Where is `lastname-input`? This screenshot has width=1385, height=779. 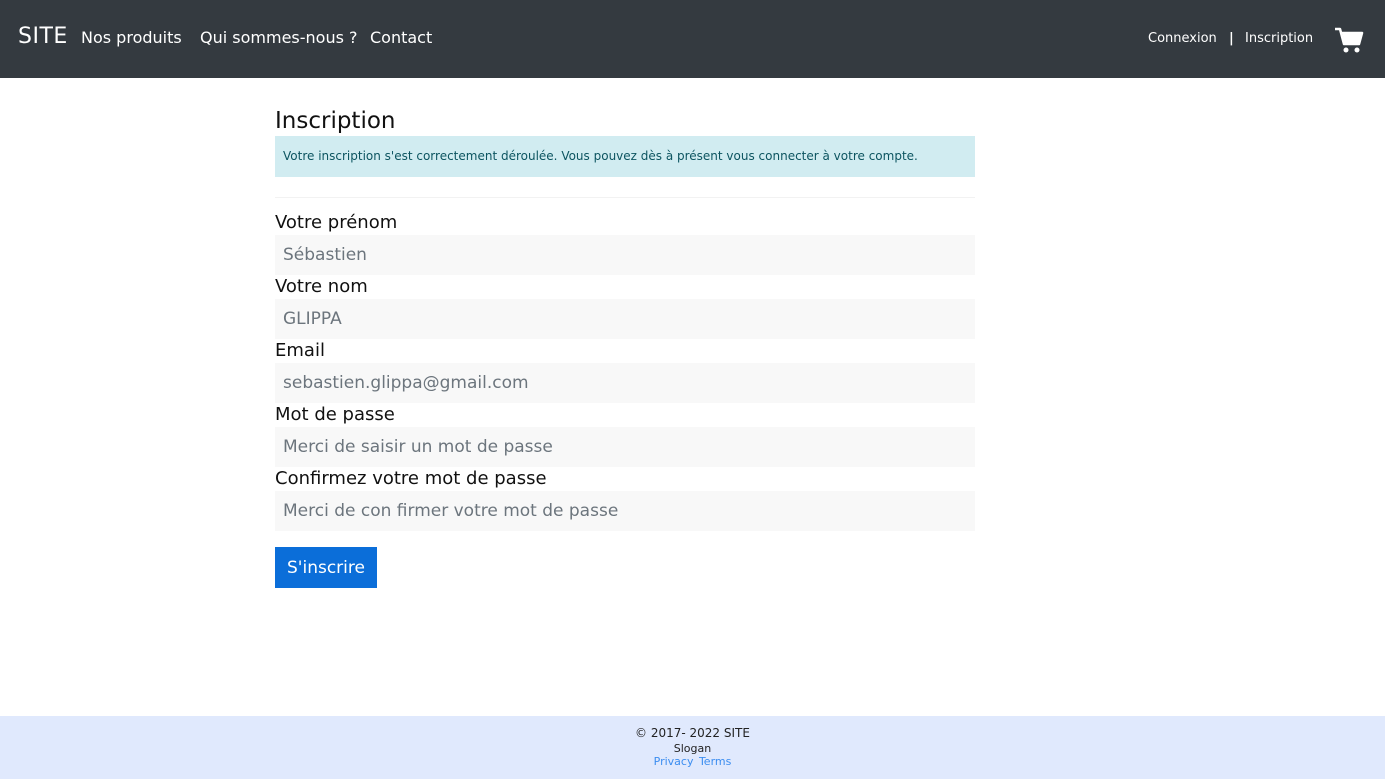
lastname-input is located at coordinates (625, 319).